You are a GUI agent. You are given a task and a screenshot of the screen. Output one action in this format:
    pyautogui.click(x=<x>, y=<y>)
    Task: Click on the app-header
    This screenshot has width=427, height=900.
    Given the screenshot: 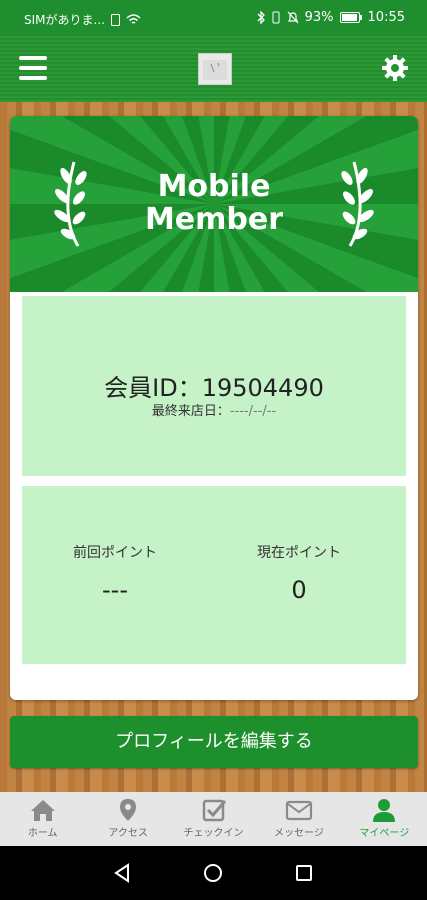 What is the action you would take?
    pyautogui.click(x=213, y=69)
    